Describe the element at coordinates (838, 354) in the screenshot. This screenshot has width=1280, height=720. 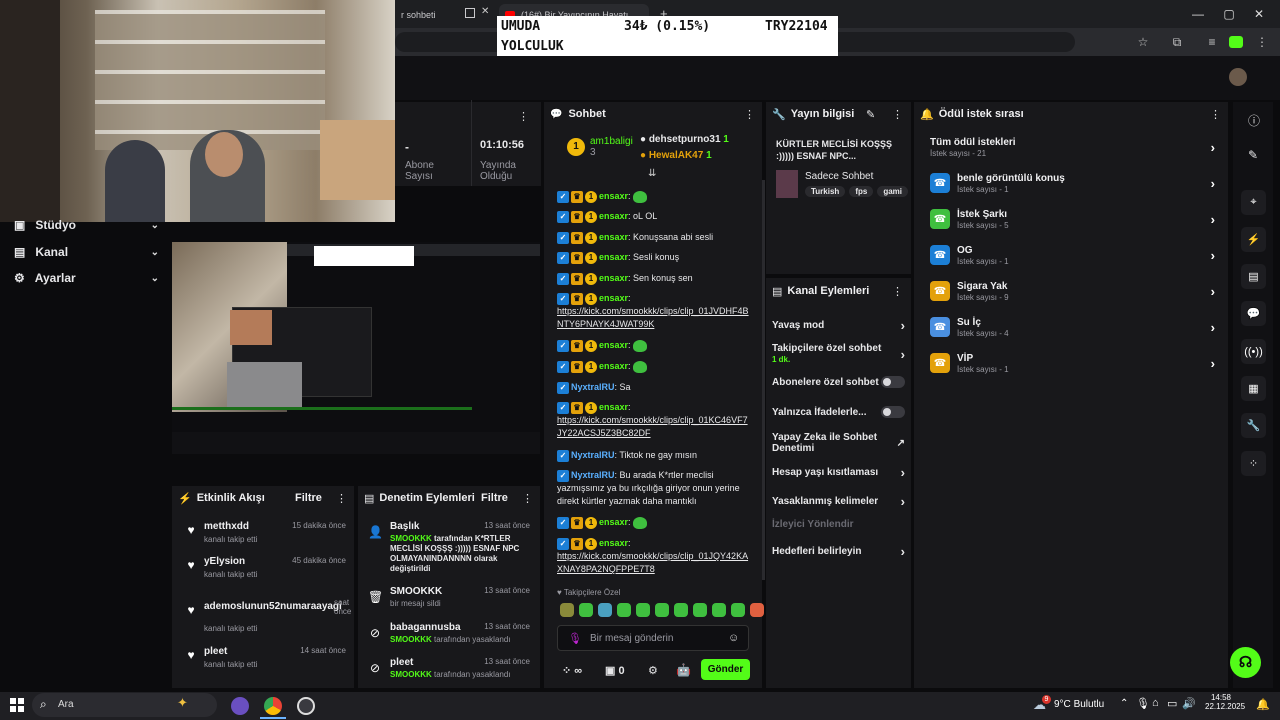
I see `channel-action-item: Takipçilere özel sohbet 1 dk. ›` at that location.